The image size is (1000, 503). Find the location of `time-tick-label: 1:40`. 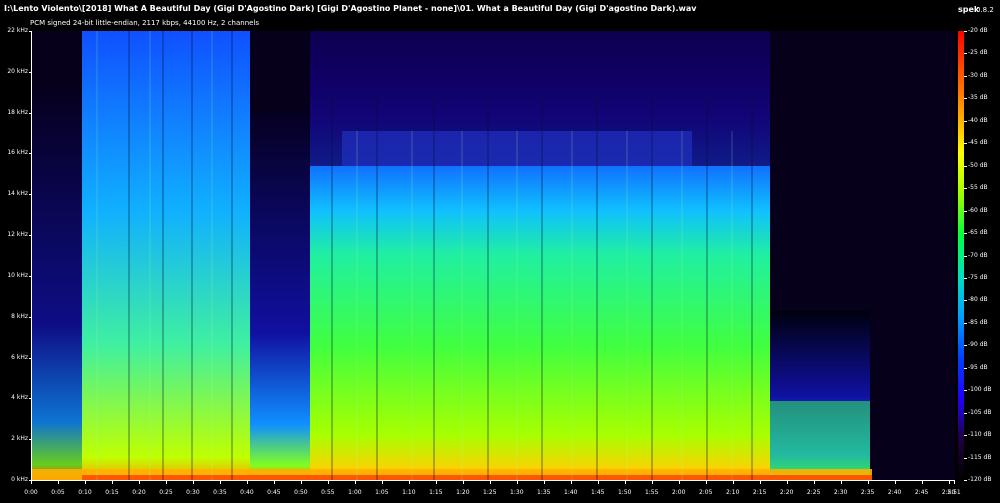

time-tick-label: 1:40 is located at coordinates (571, 492).